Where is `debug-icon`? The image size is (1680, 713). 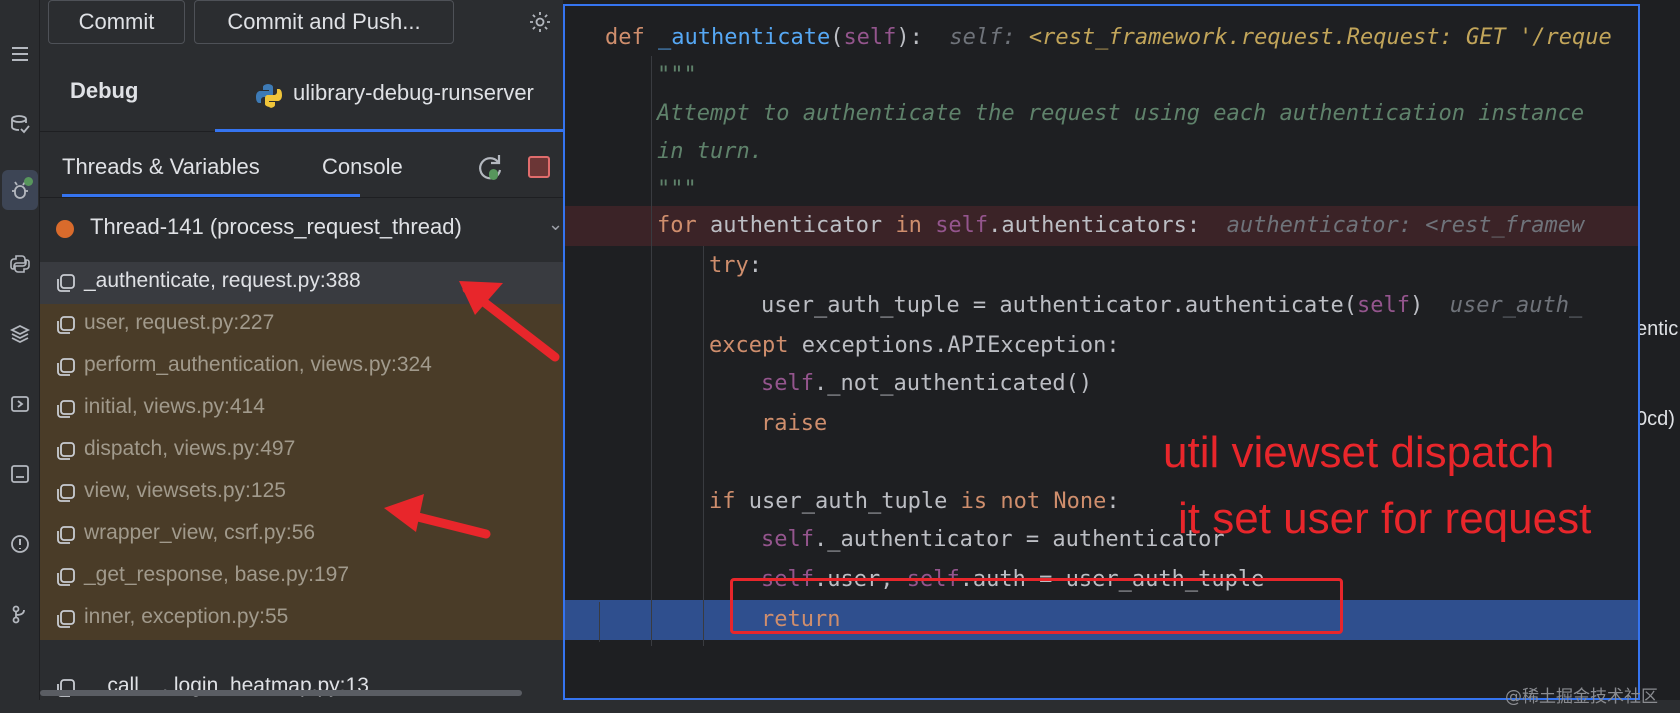
debug-icon is located at coordinates (20, 190).